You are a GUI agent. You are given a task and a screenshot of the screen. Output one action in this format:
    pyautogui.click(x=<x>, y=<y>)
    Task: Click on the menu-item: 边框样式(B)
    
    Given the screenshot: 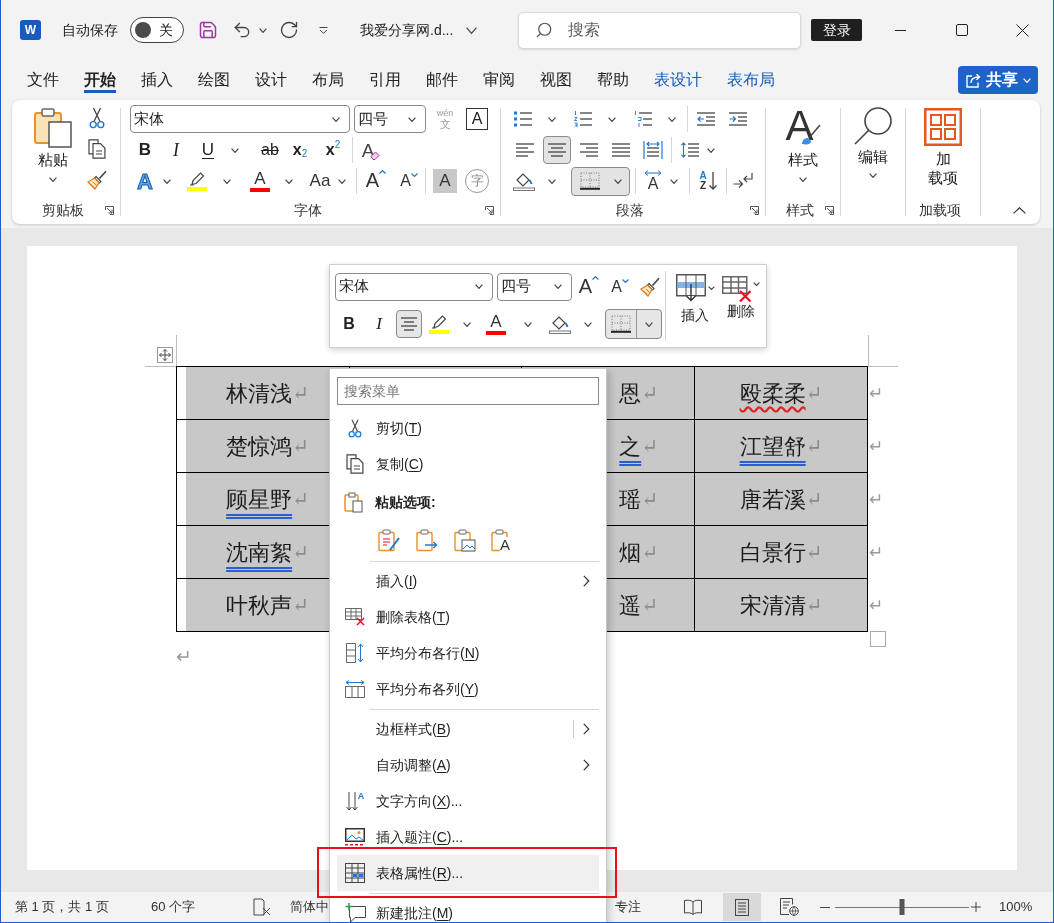 What is the action you would take?
    pyautogui.click(x=468, y=729)
    